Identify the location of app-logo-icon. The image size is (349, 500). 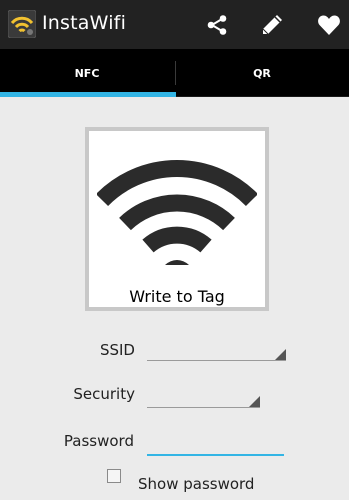
(22, 24).